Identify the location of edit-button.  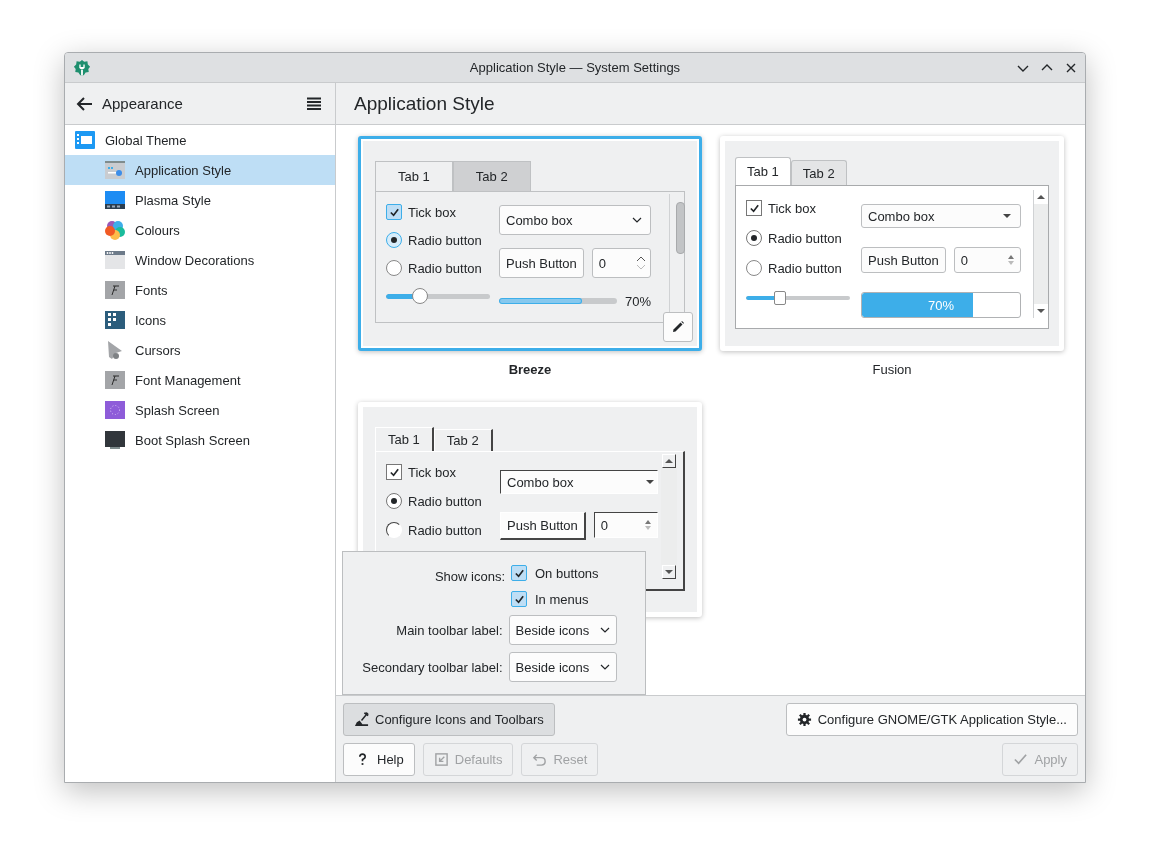
(678, 327).